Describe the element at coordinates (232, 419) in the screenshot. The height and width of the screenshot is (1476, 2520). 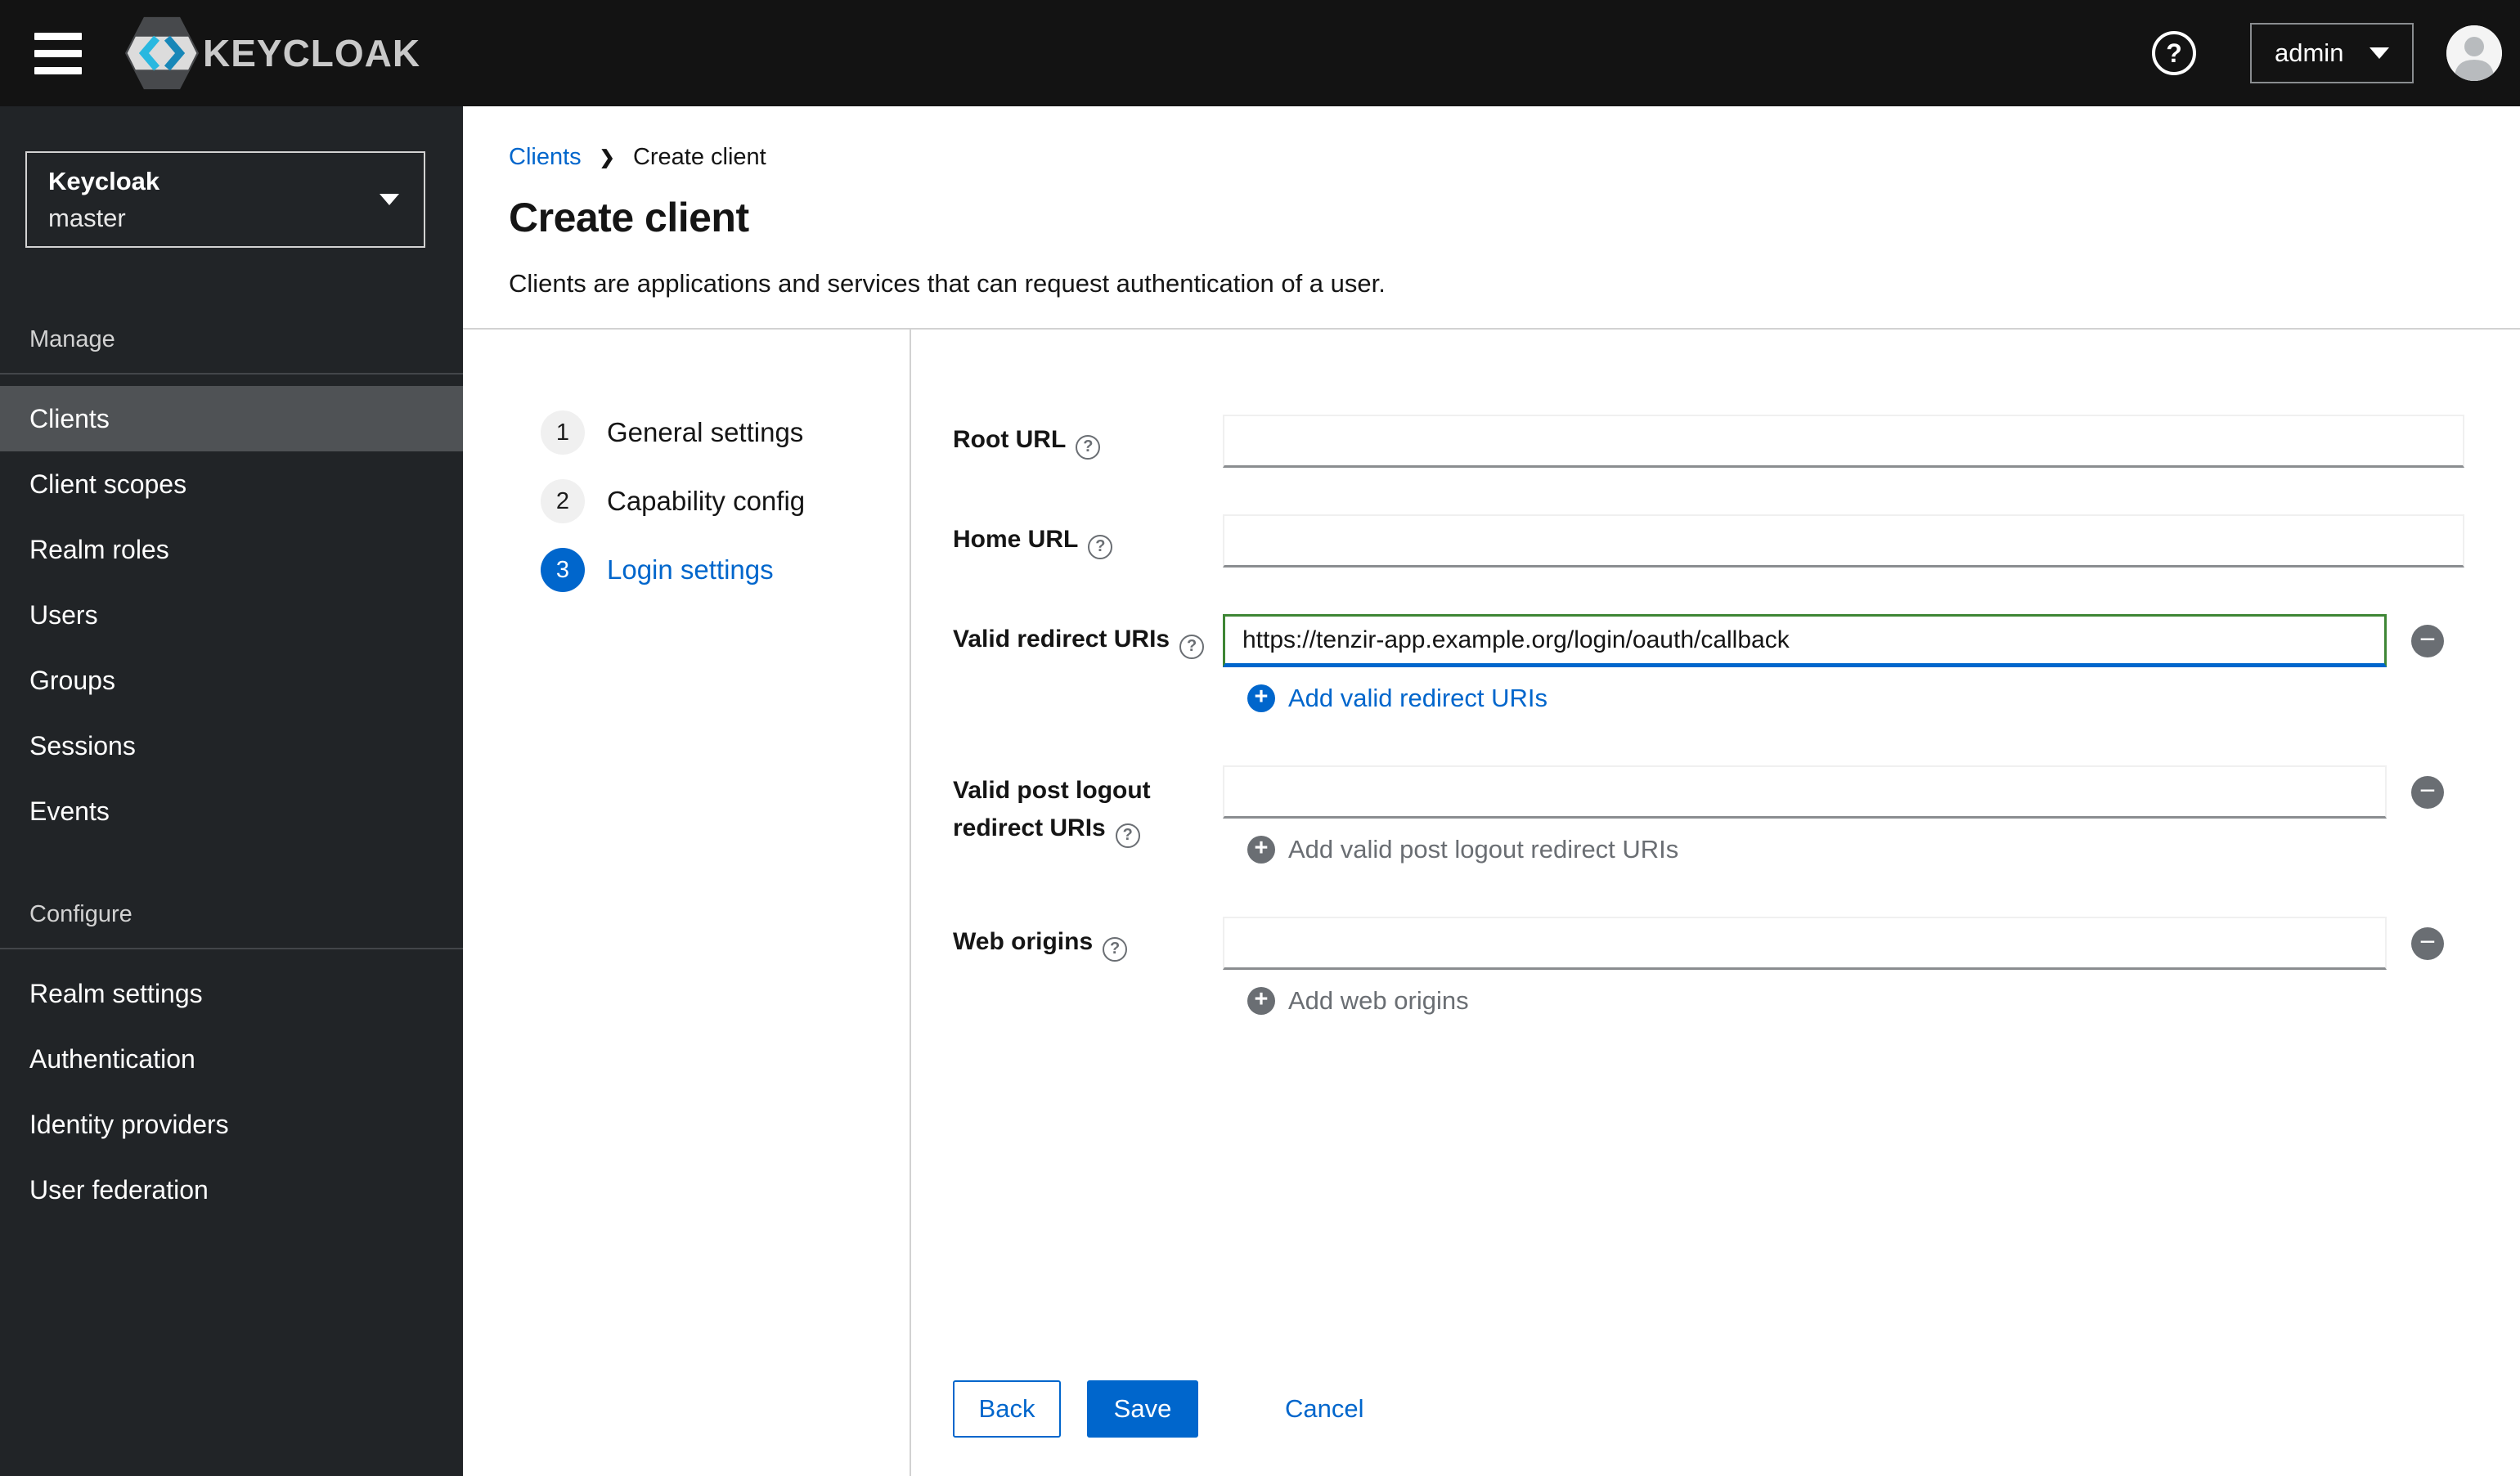
I see `sidebar-item-clients: Clients` at that location.